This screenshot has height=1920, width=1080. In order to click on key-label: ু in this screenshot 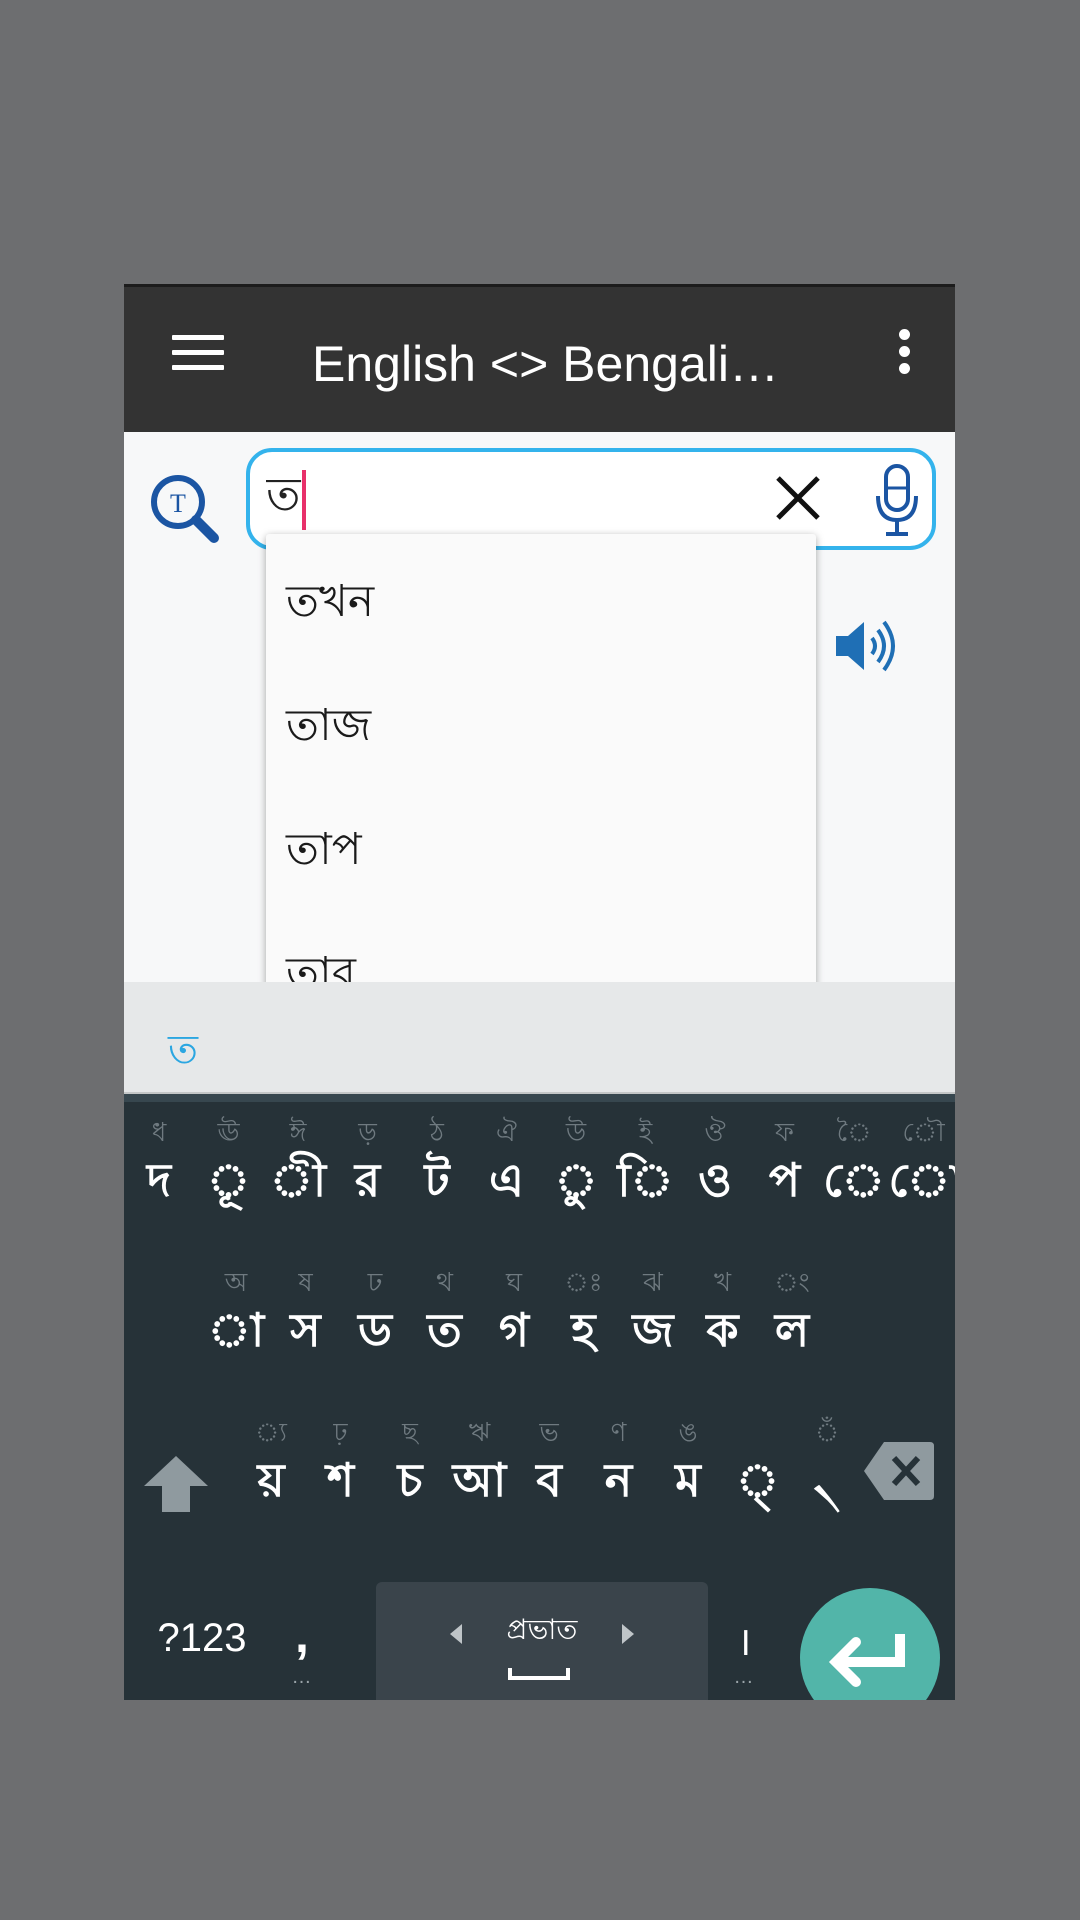, I will do `click(576, 1180)`.